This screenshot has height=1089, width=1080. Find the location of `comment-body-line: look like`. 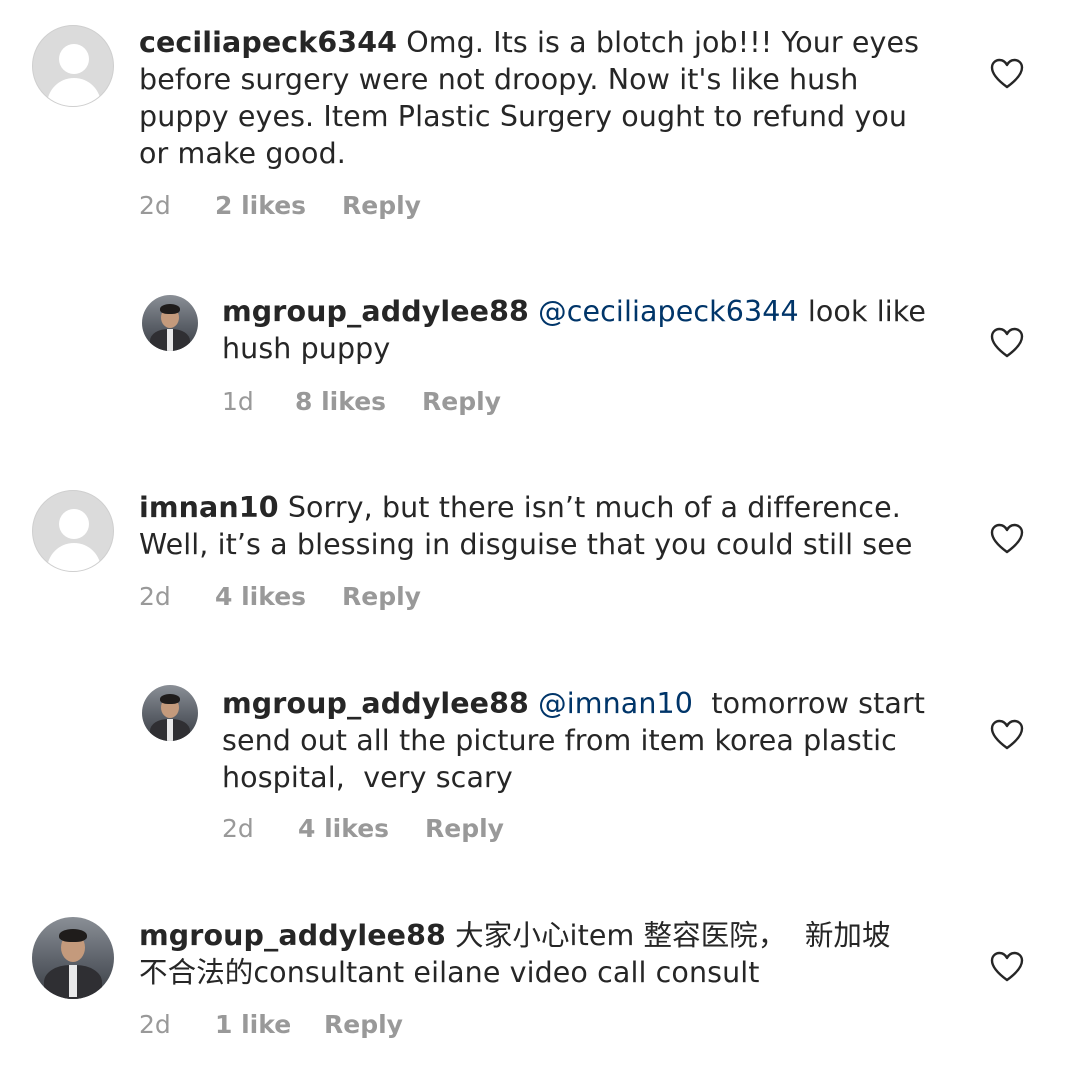

comment-body-line: look like is located at coordinates (866, 311).